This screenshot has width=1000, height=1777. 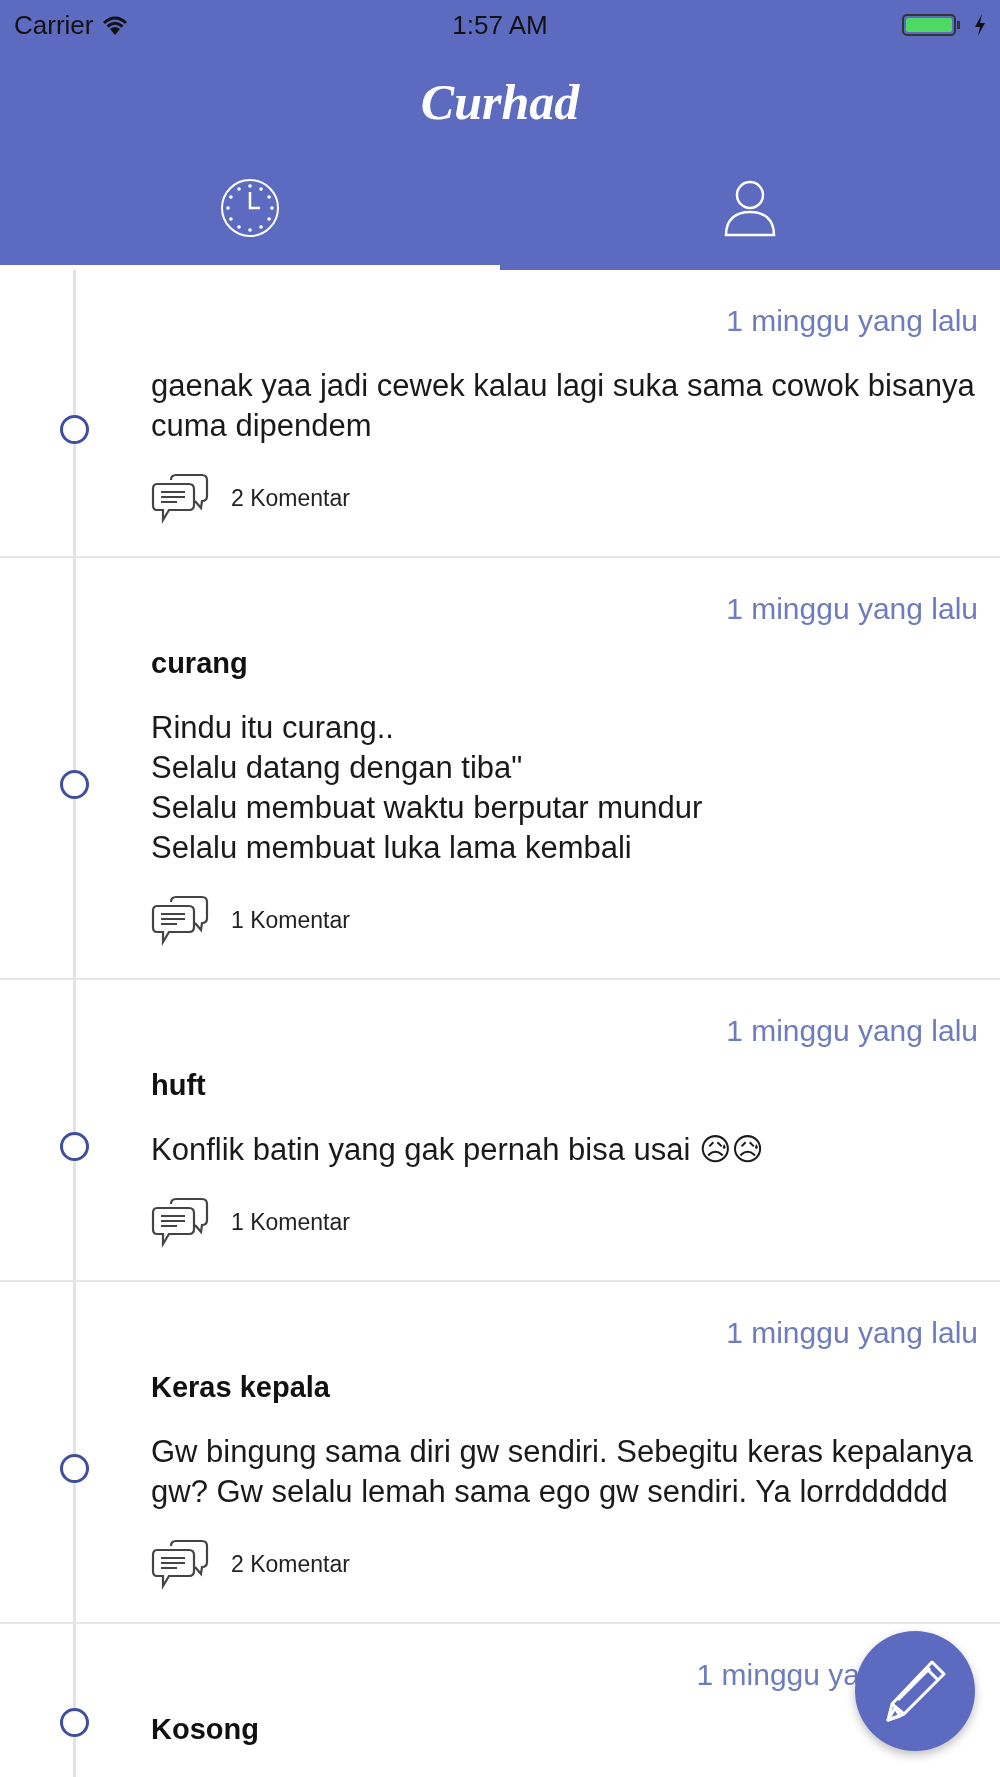 I want to click on carrier-label: Carrier, so click(x=54, y=25).